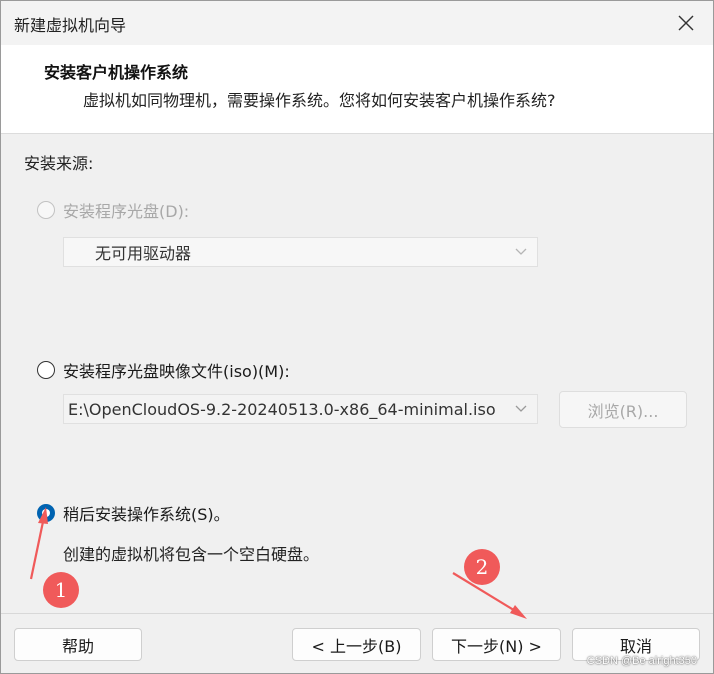 This screenshot has height=674, width=714. I want to click on title-bar: 新建虚拟机向导, so click(357, 23).